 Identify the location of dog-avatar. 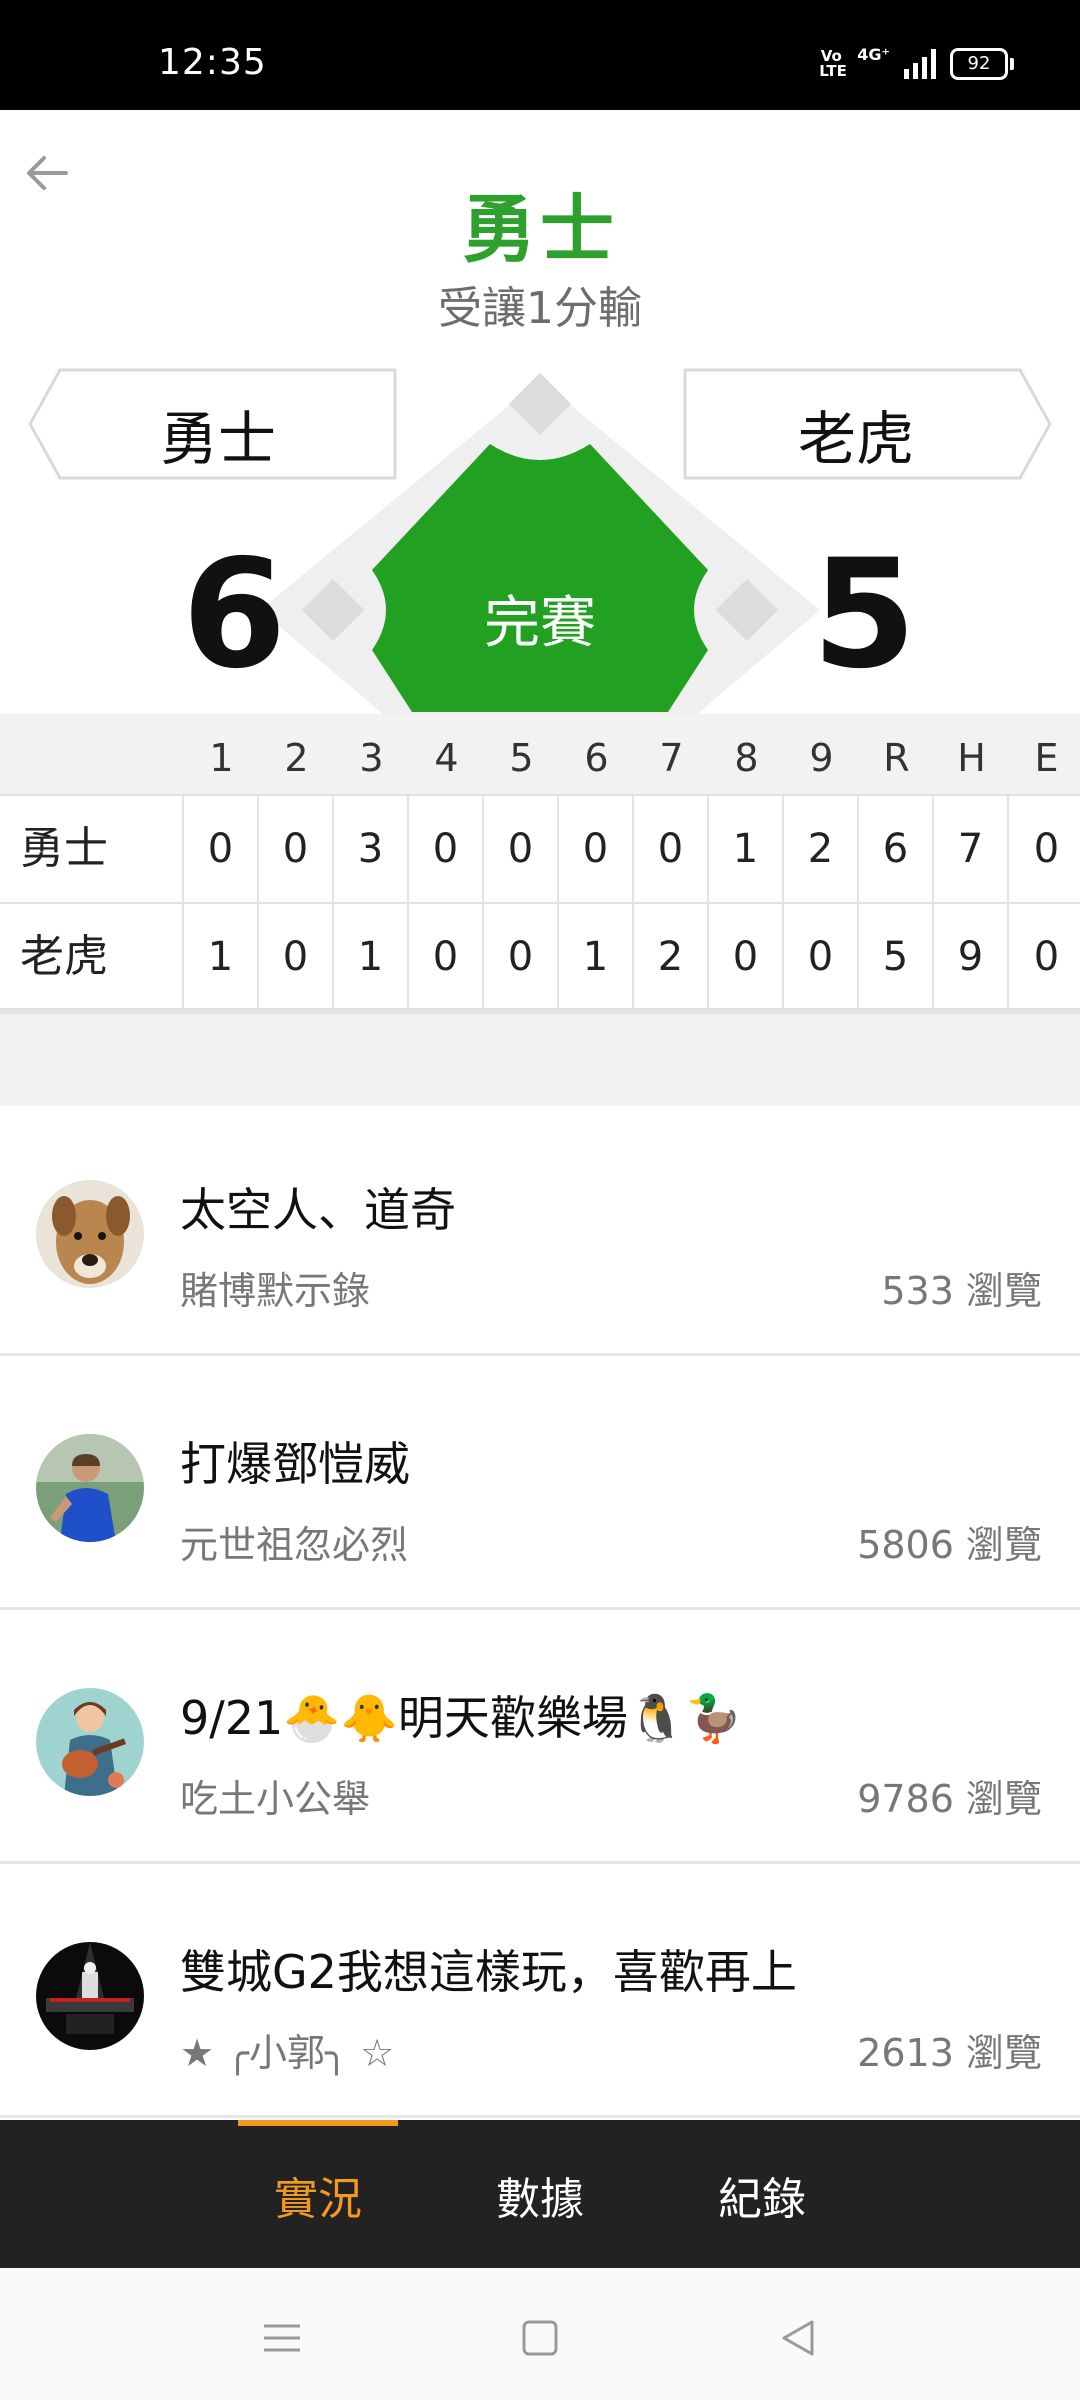
(90, 1234).